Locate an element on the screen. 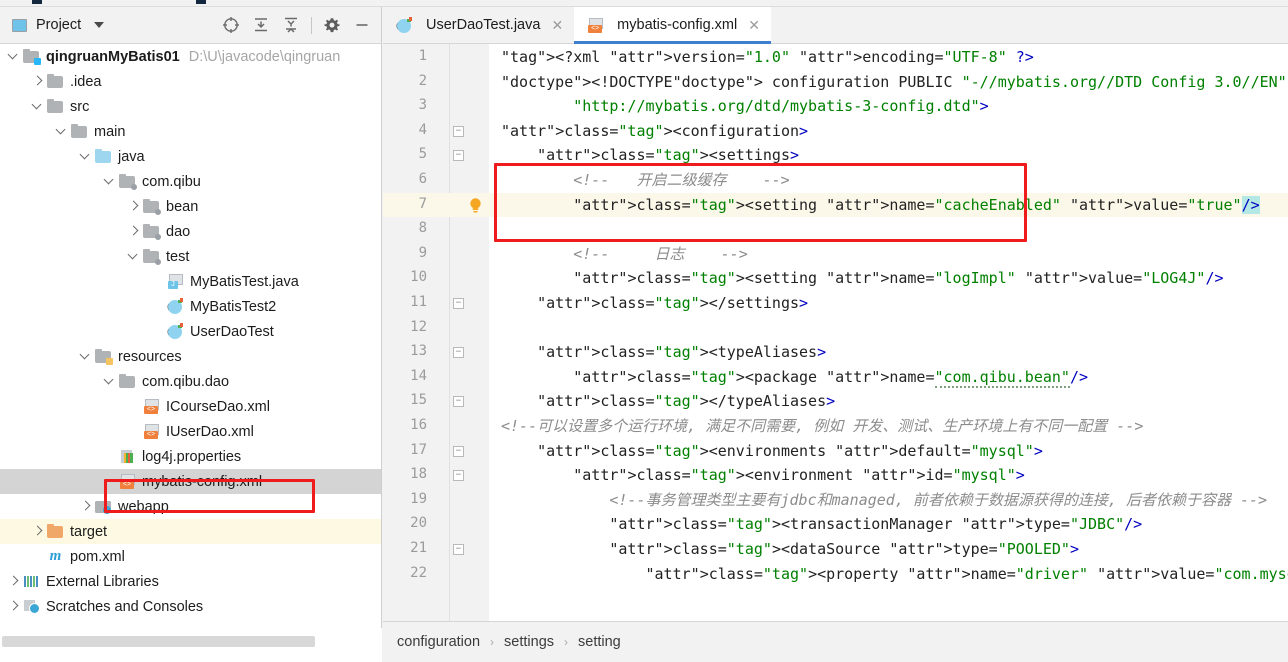 The width and height of the screenshot is (1288, 662). gutter-line-14: 14 is located at coordinates (436, 377).